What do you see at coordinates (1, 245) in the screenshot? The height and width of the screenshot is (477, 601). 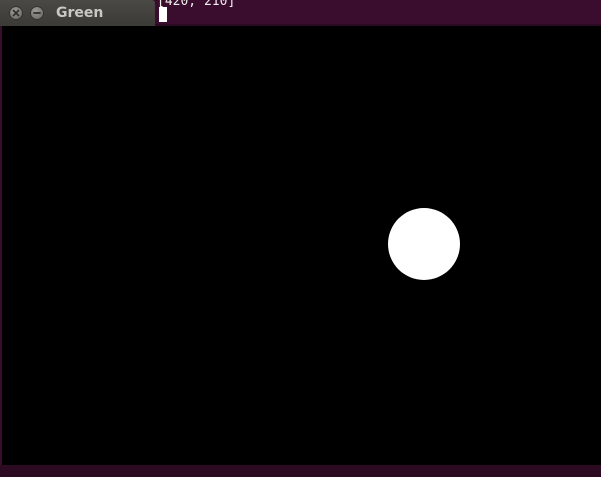 I see `window-left-edge` at bounding box center [1, 245].